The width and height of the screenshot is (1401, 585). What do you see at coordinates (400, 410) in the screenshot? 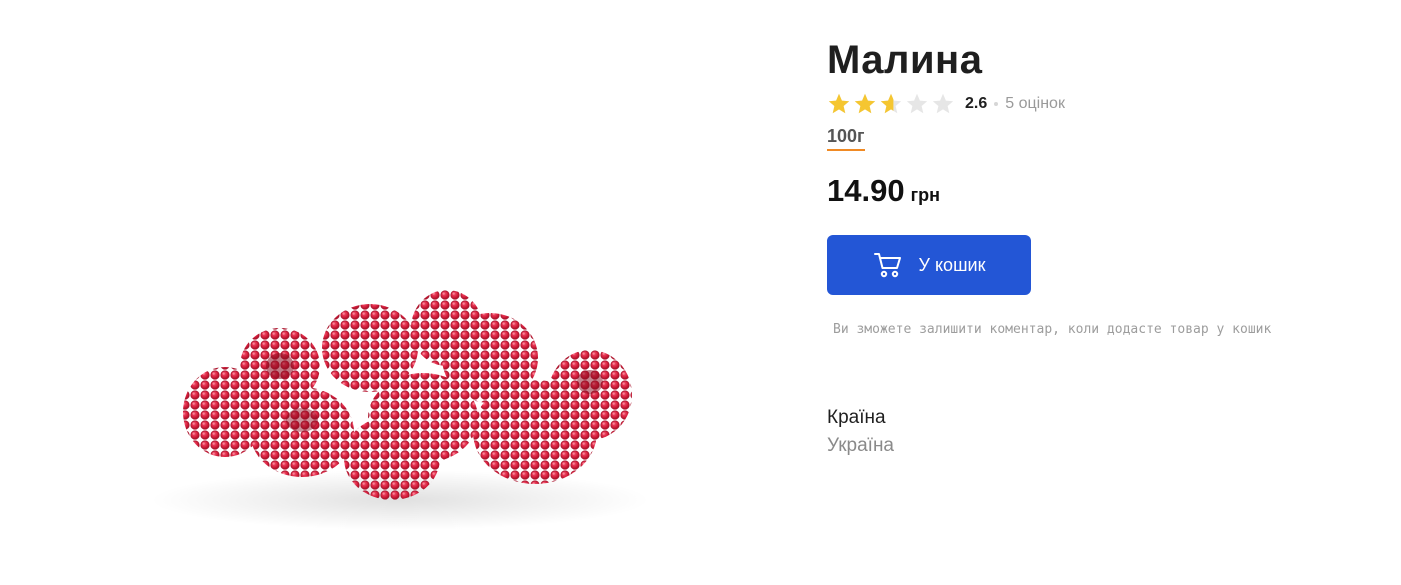
I see `raspberries-image` at bounding box center [400, 410].